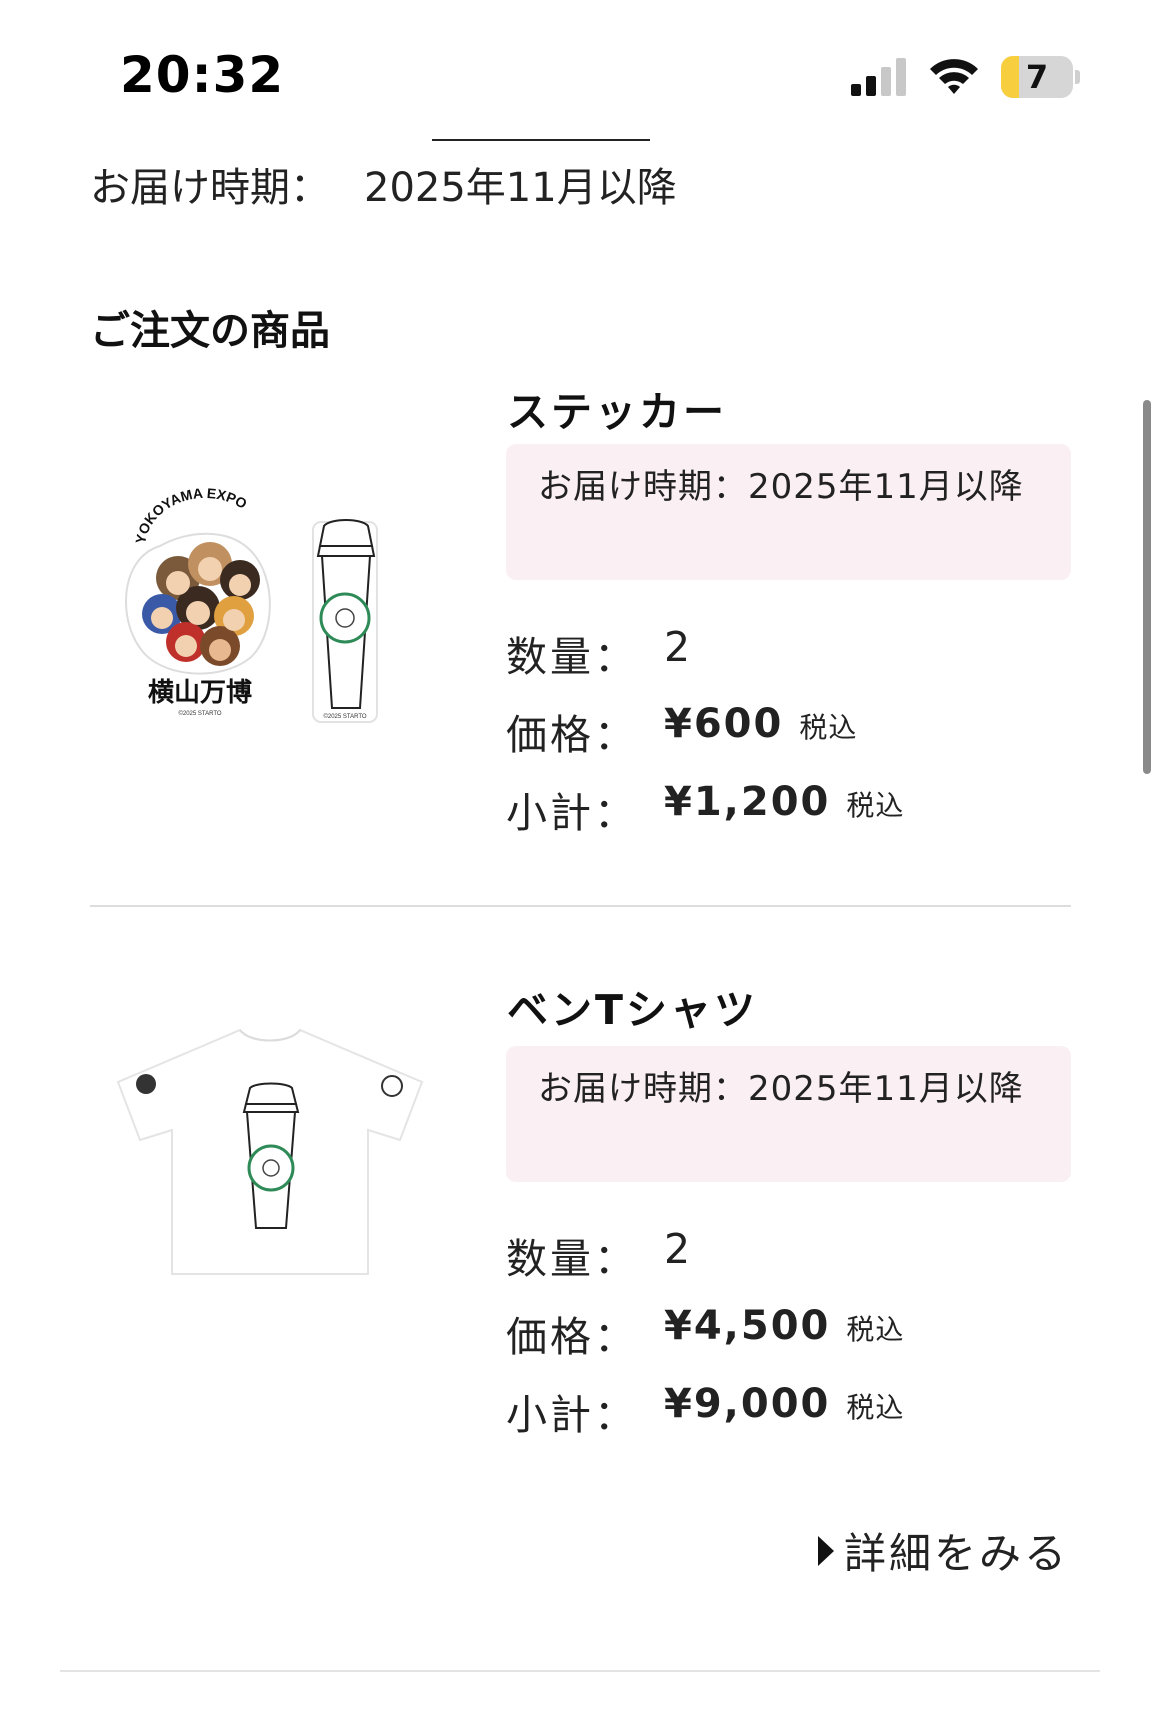 This screenshot has width=1169, height=1711. What do you see at coordinates (747, 1404) in the screenshot?
I see `subtotal-amount: ¥9,000` at bounding box center [747, 1404].